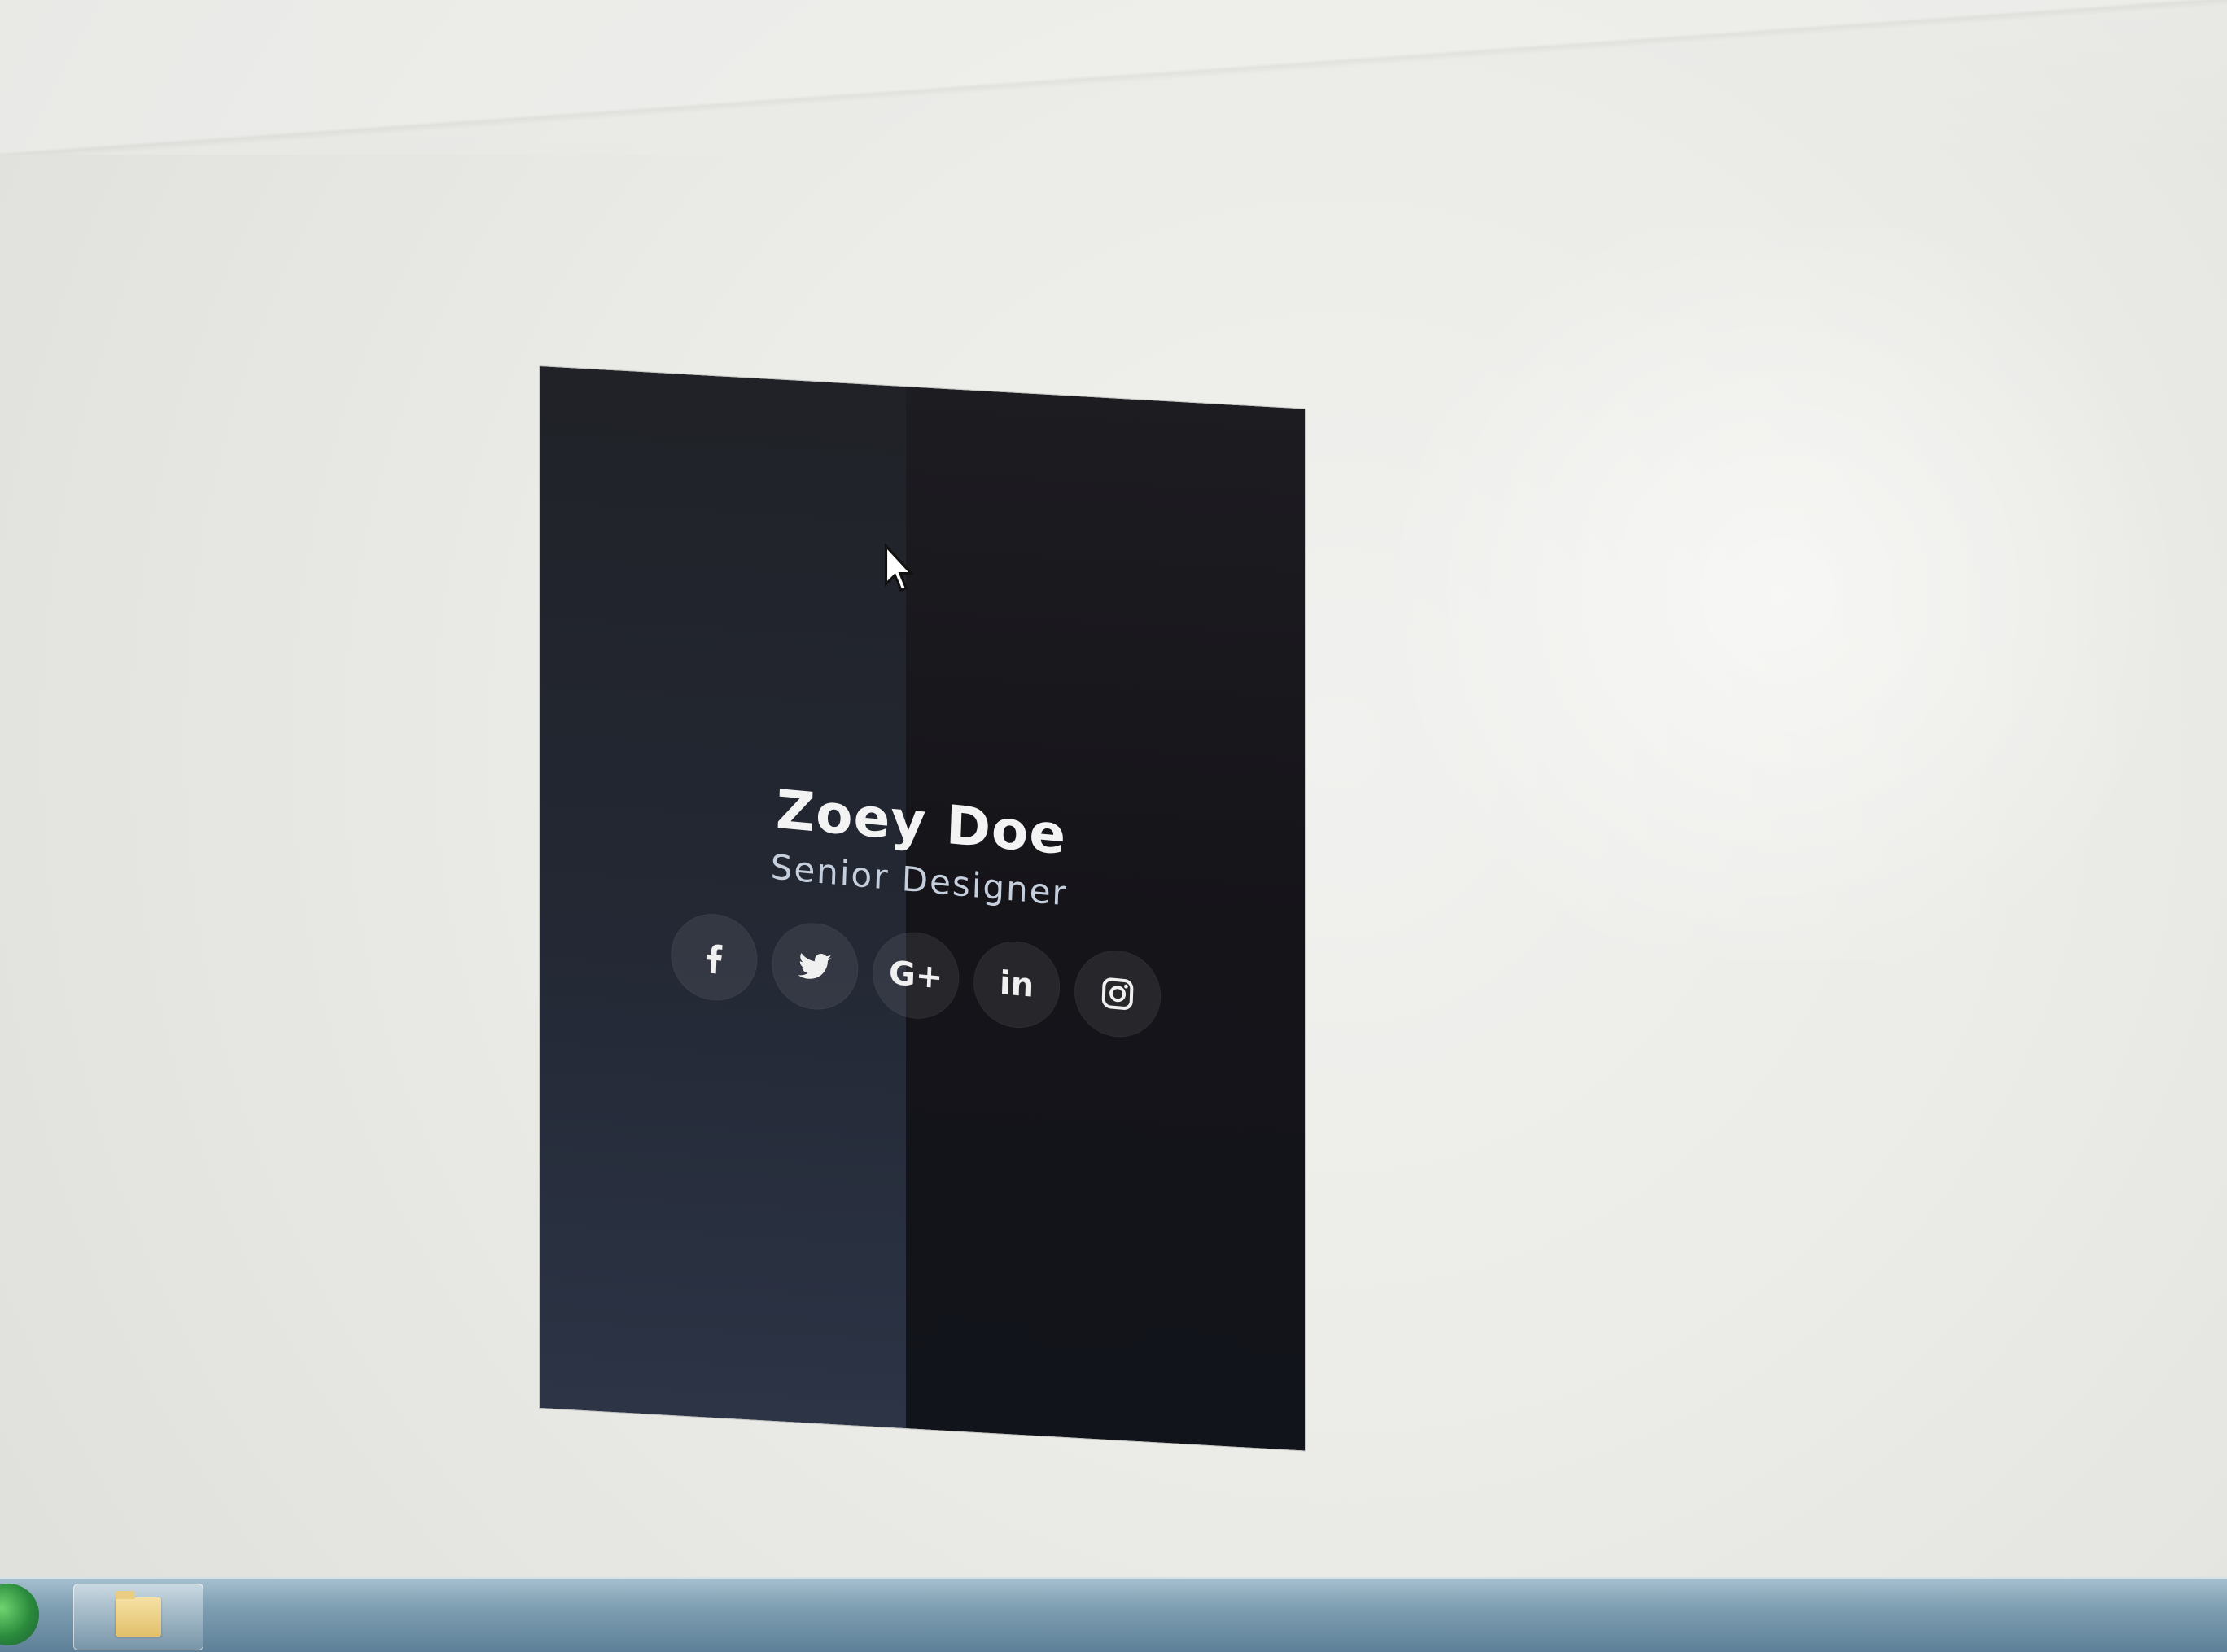 This screenshot has width=2227, height=1652. Describe the element at coordinates (19, 1614) in the screenshot. I see `windows-start-icon` at that location.